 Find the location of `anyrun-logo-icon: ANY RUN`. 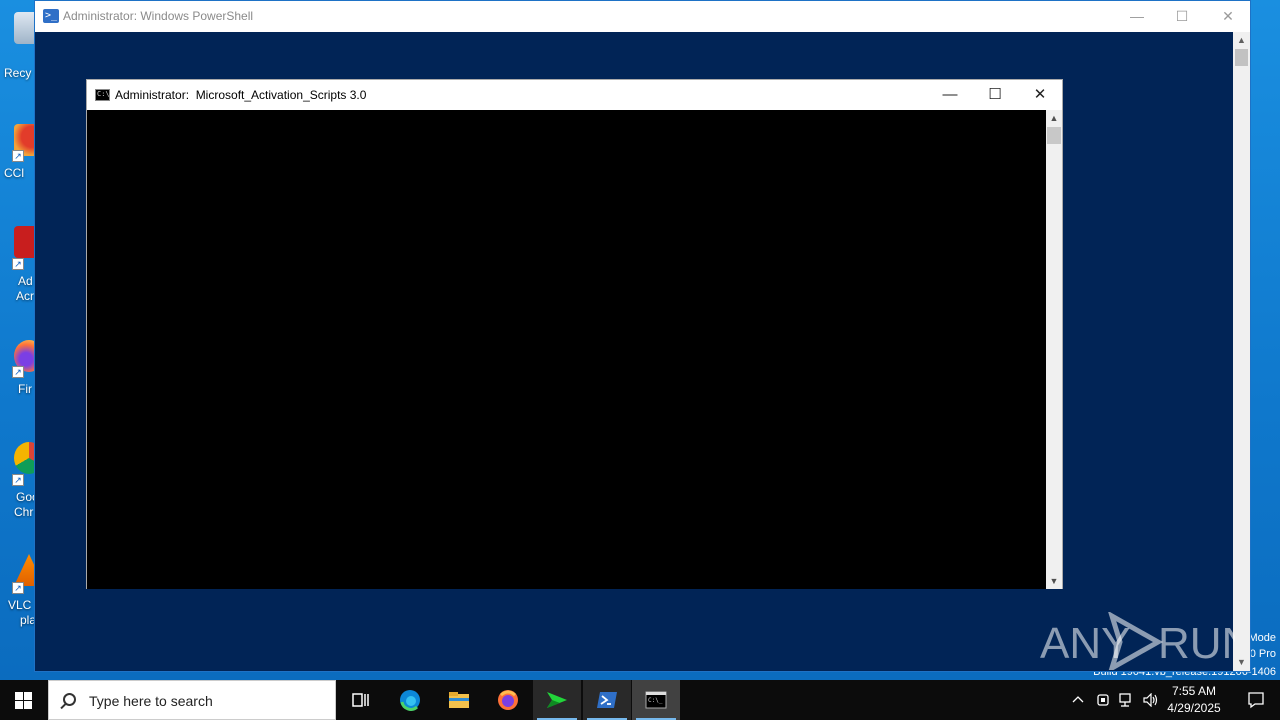

anyrun-logo-icon: ANY RUN is located at coordinates (1146, 642).